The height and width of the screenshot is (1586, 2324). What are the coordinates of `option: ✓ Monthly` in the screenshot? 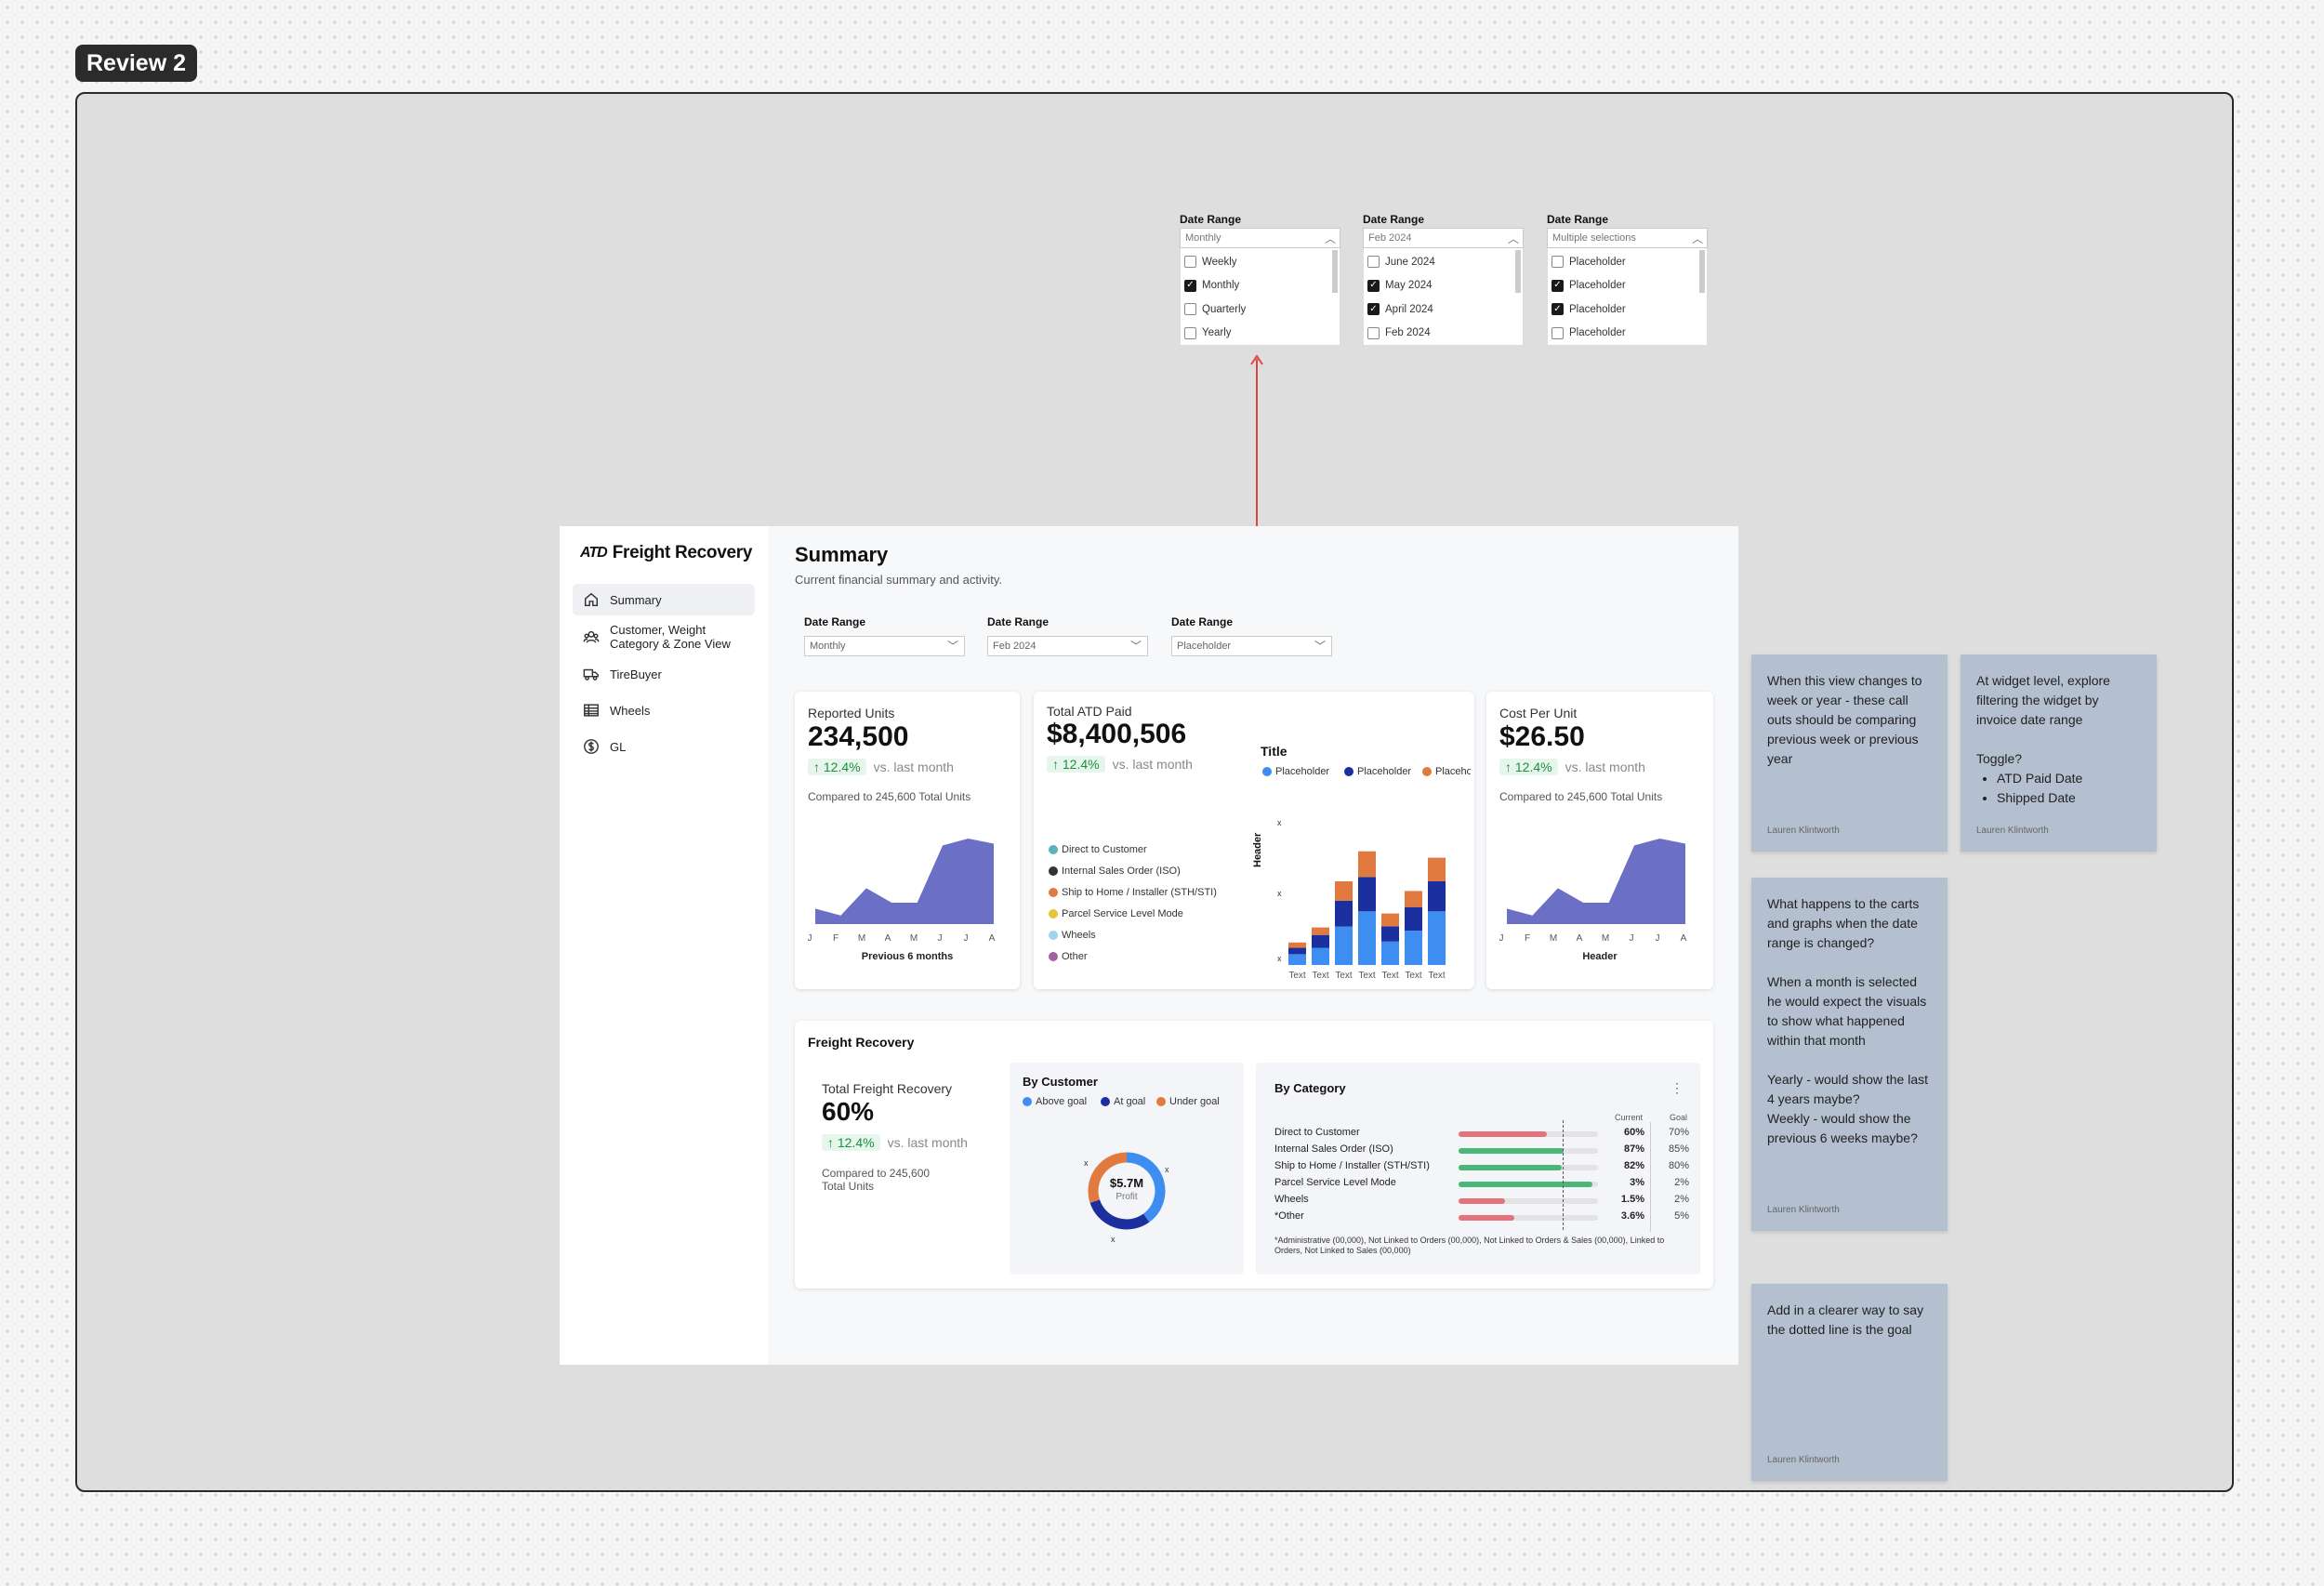 It's located at (1260, 286).